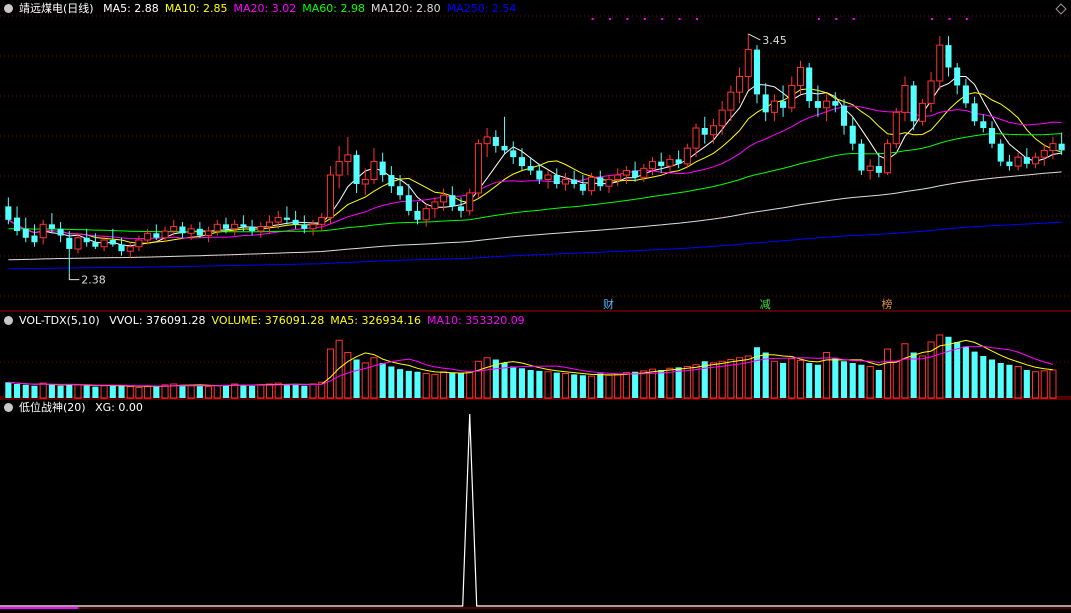  I want to click on min-price-label: 2.38, so click(93, 280).